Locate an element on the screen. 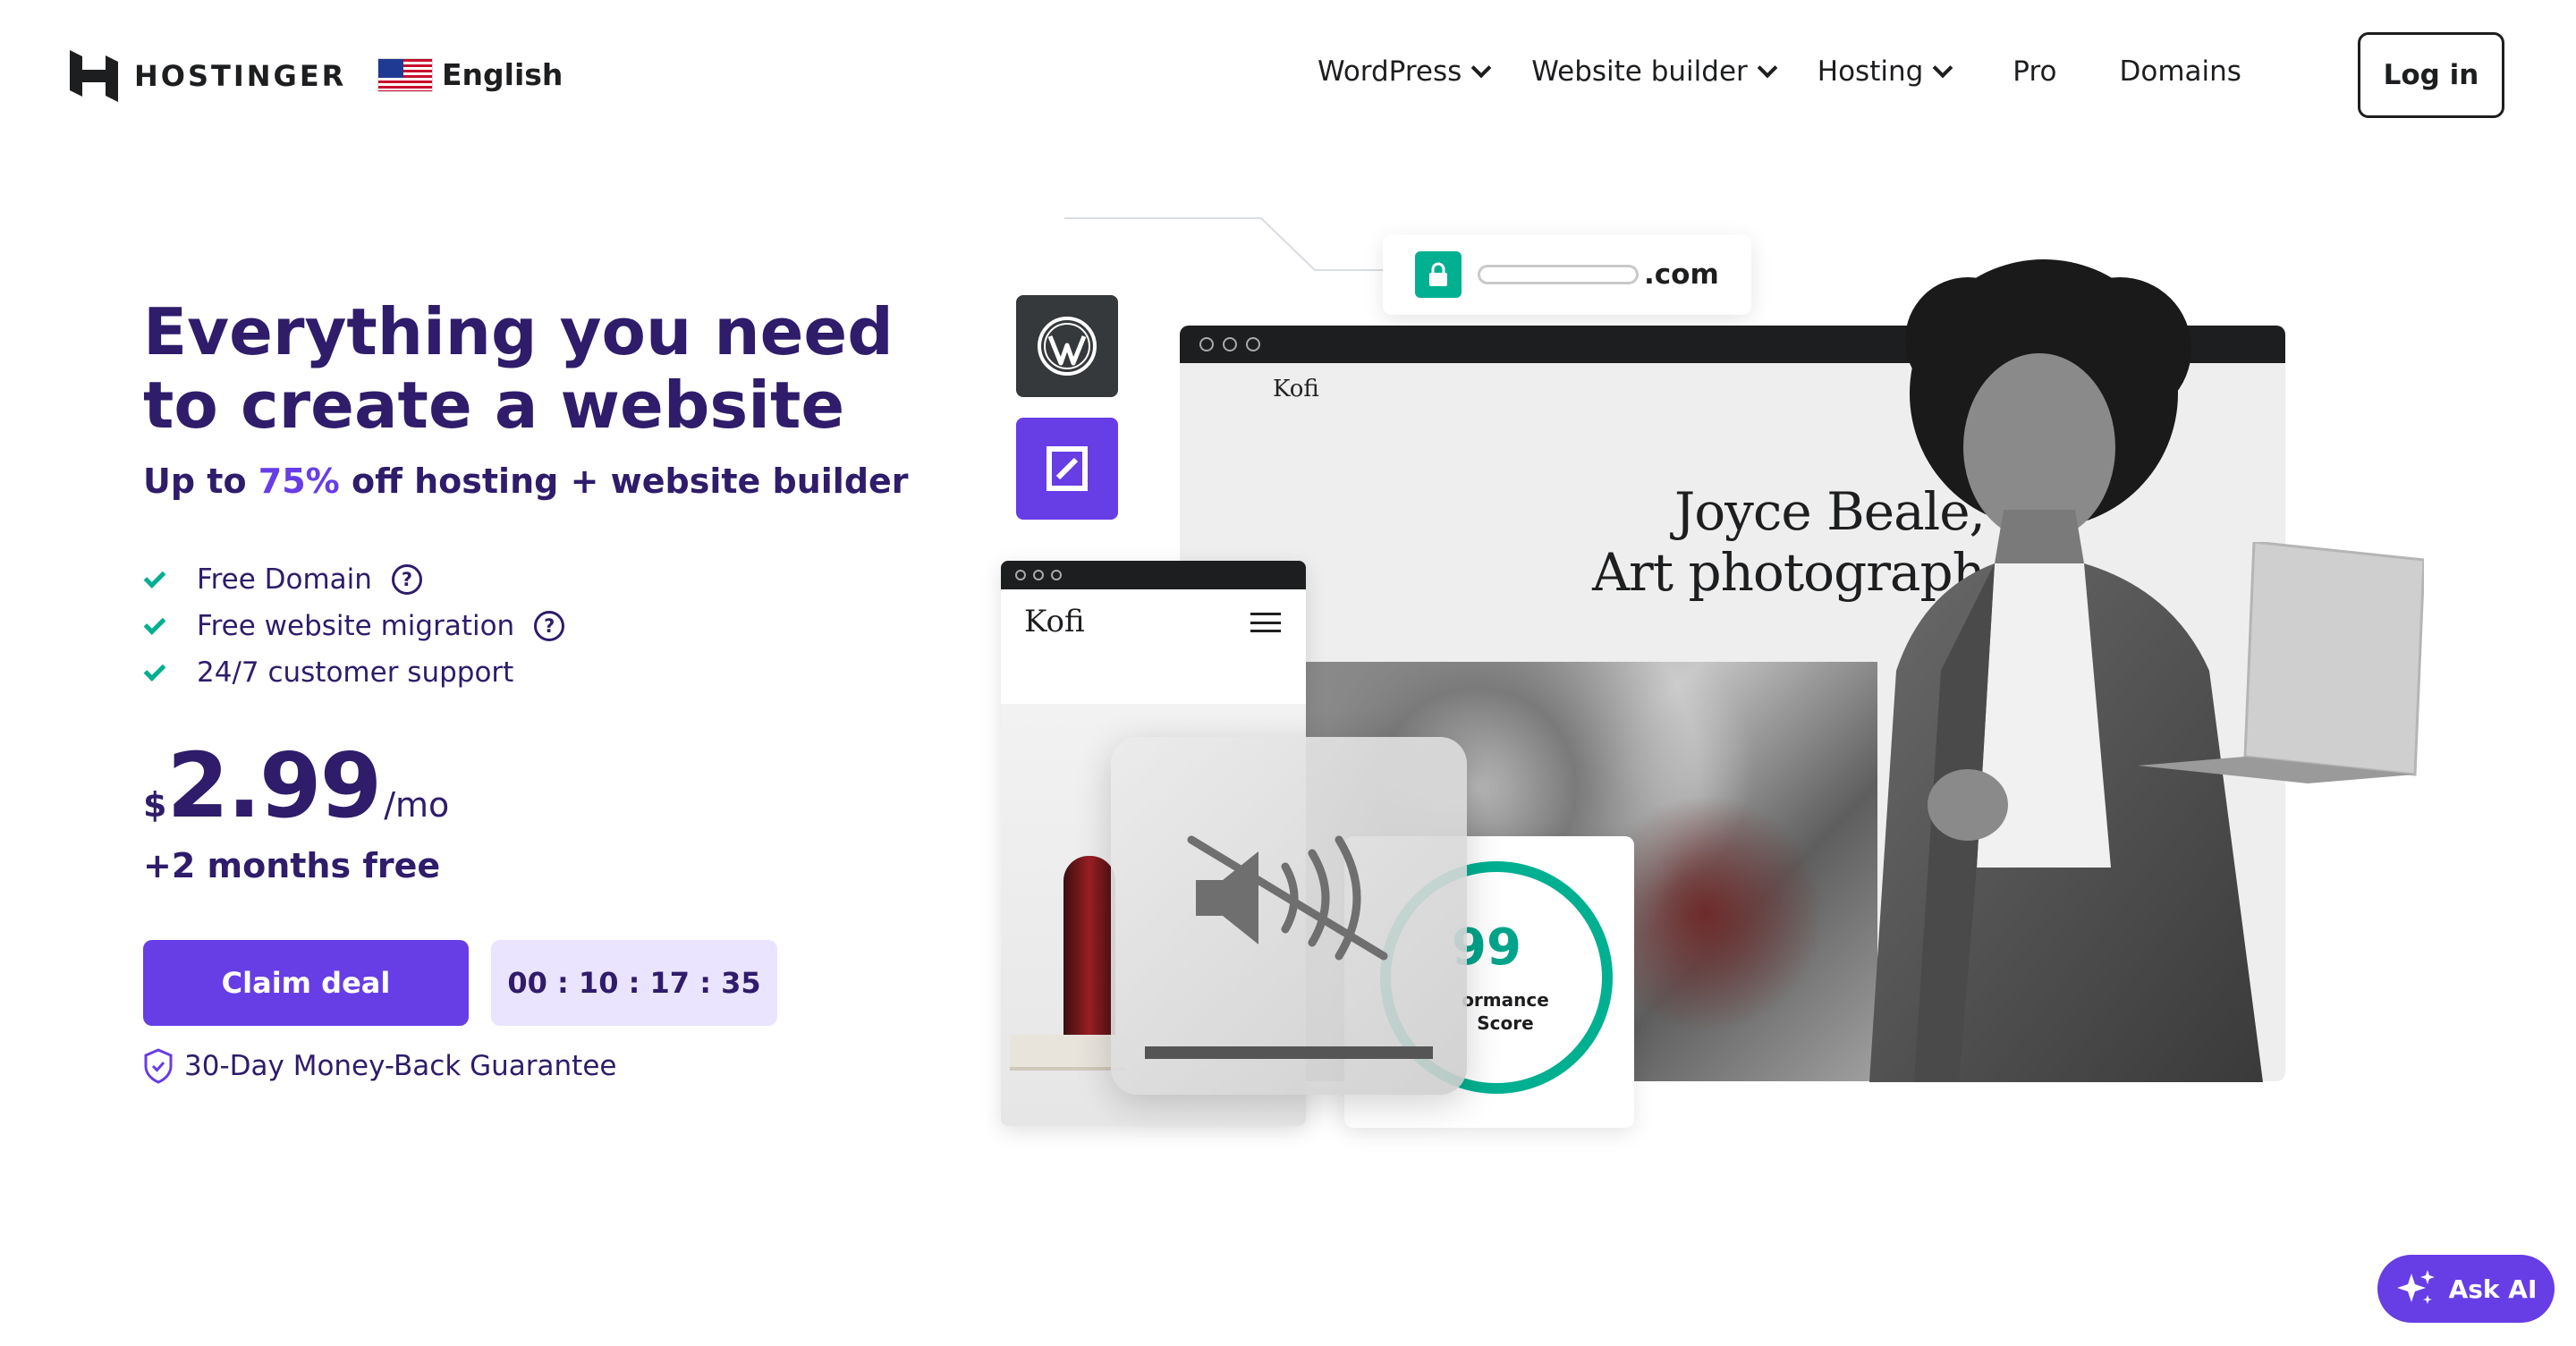 This screenshot has height=1346, width=2576. mute-icon is located at coordinates (1287, 898).